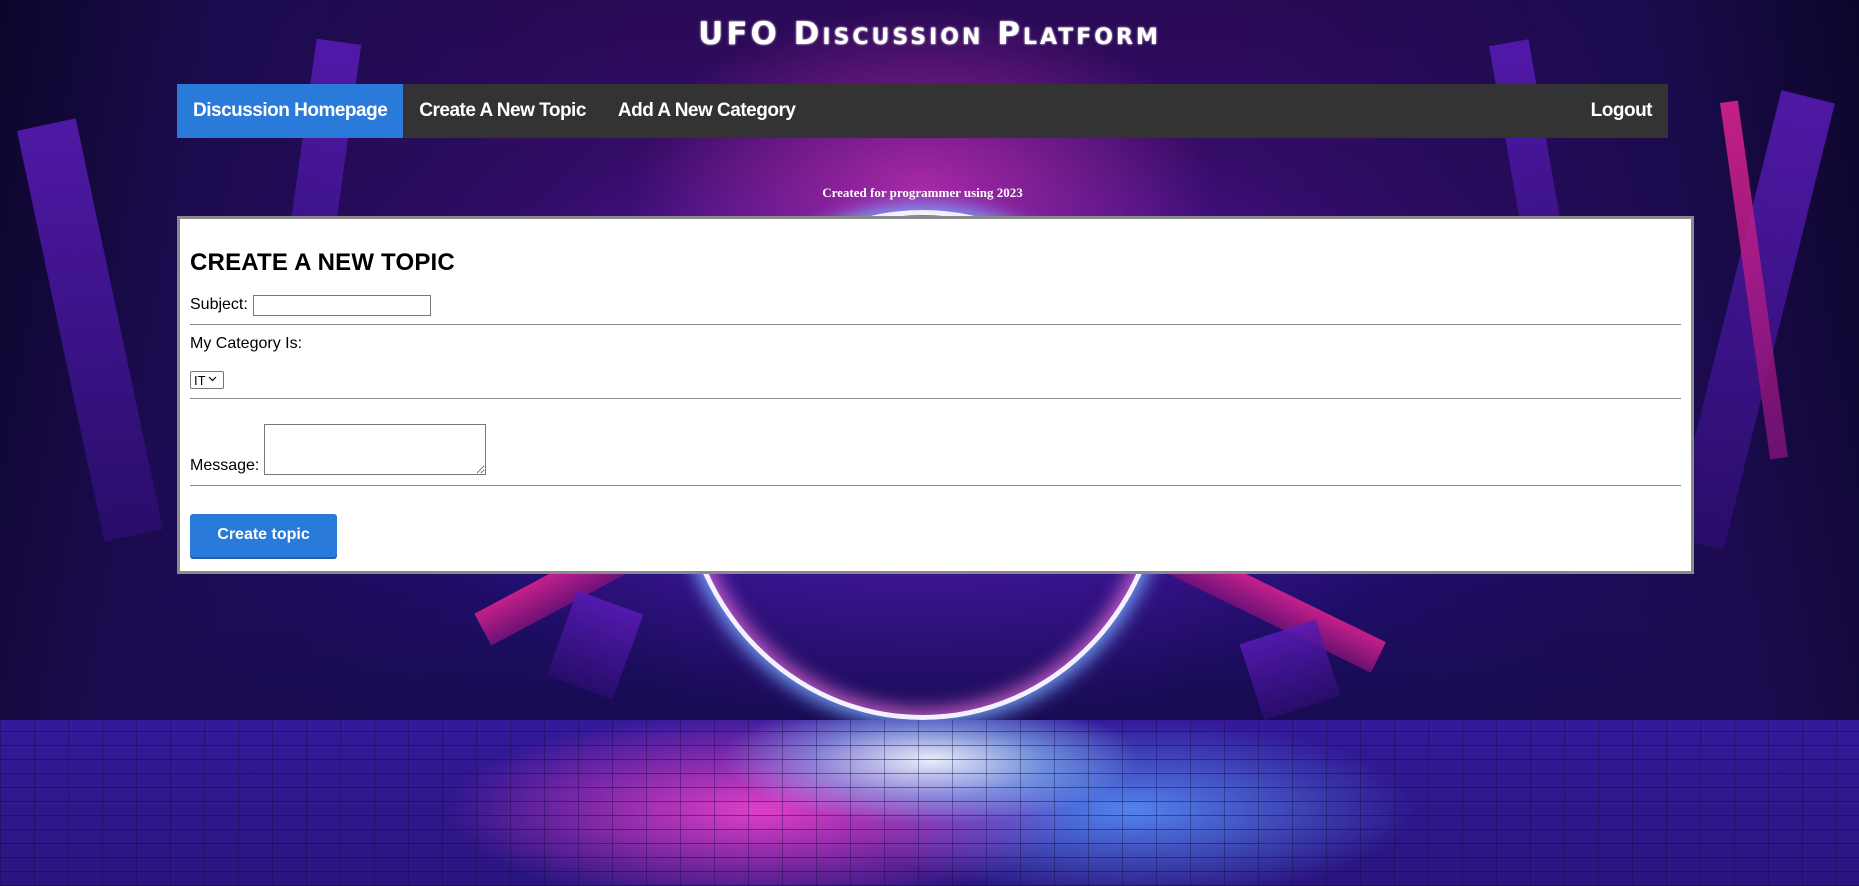  What do you see at coordinates (219, 304) in the screenshot?
I see `subject-label: Subject:` at bounding box center [219, 304].